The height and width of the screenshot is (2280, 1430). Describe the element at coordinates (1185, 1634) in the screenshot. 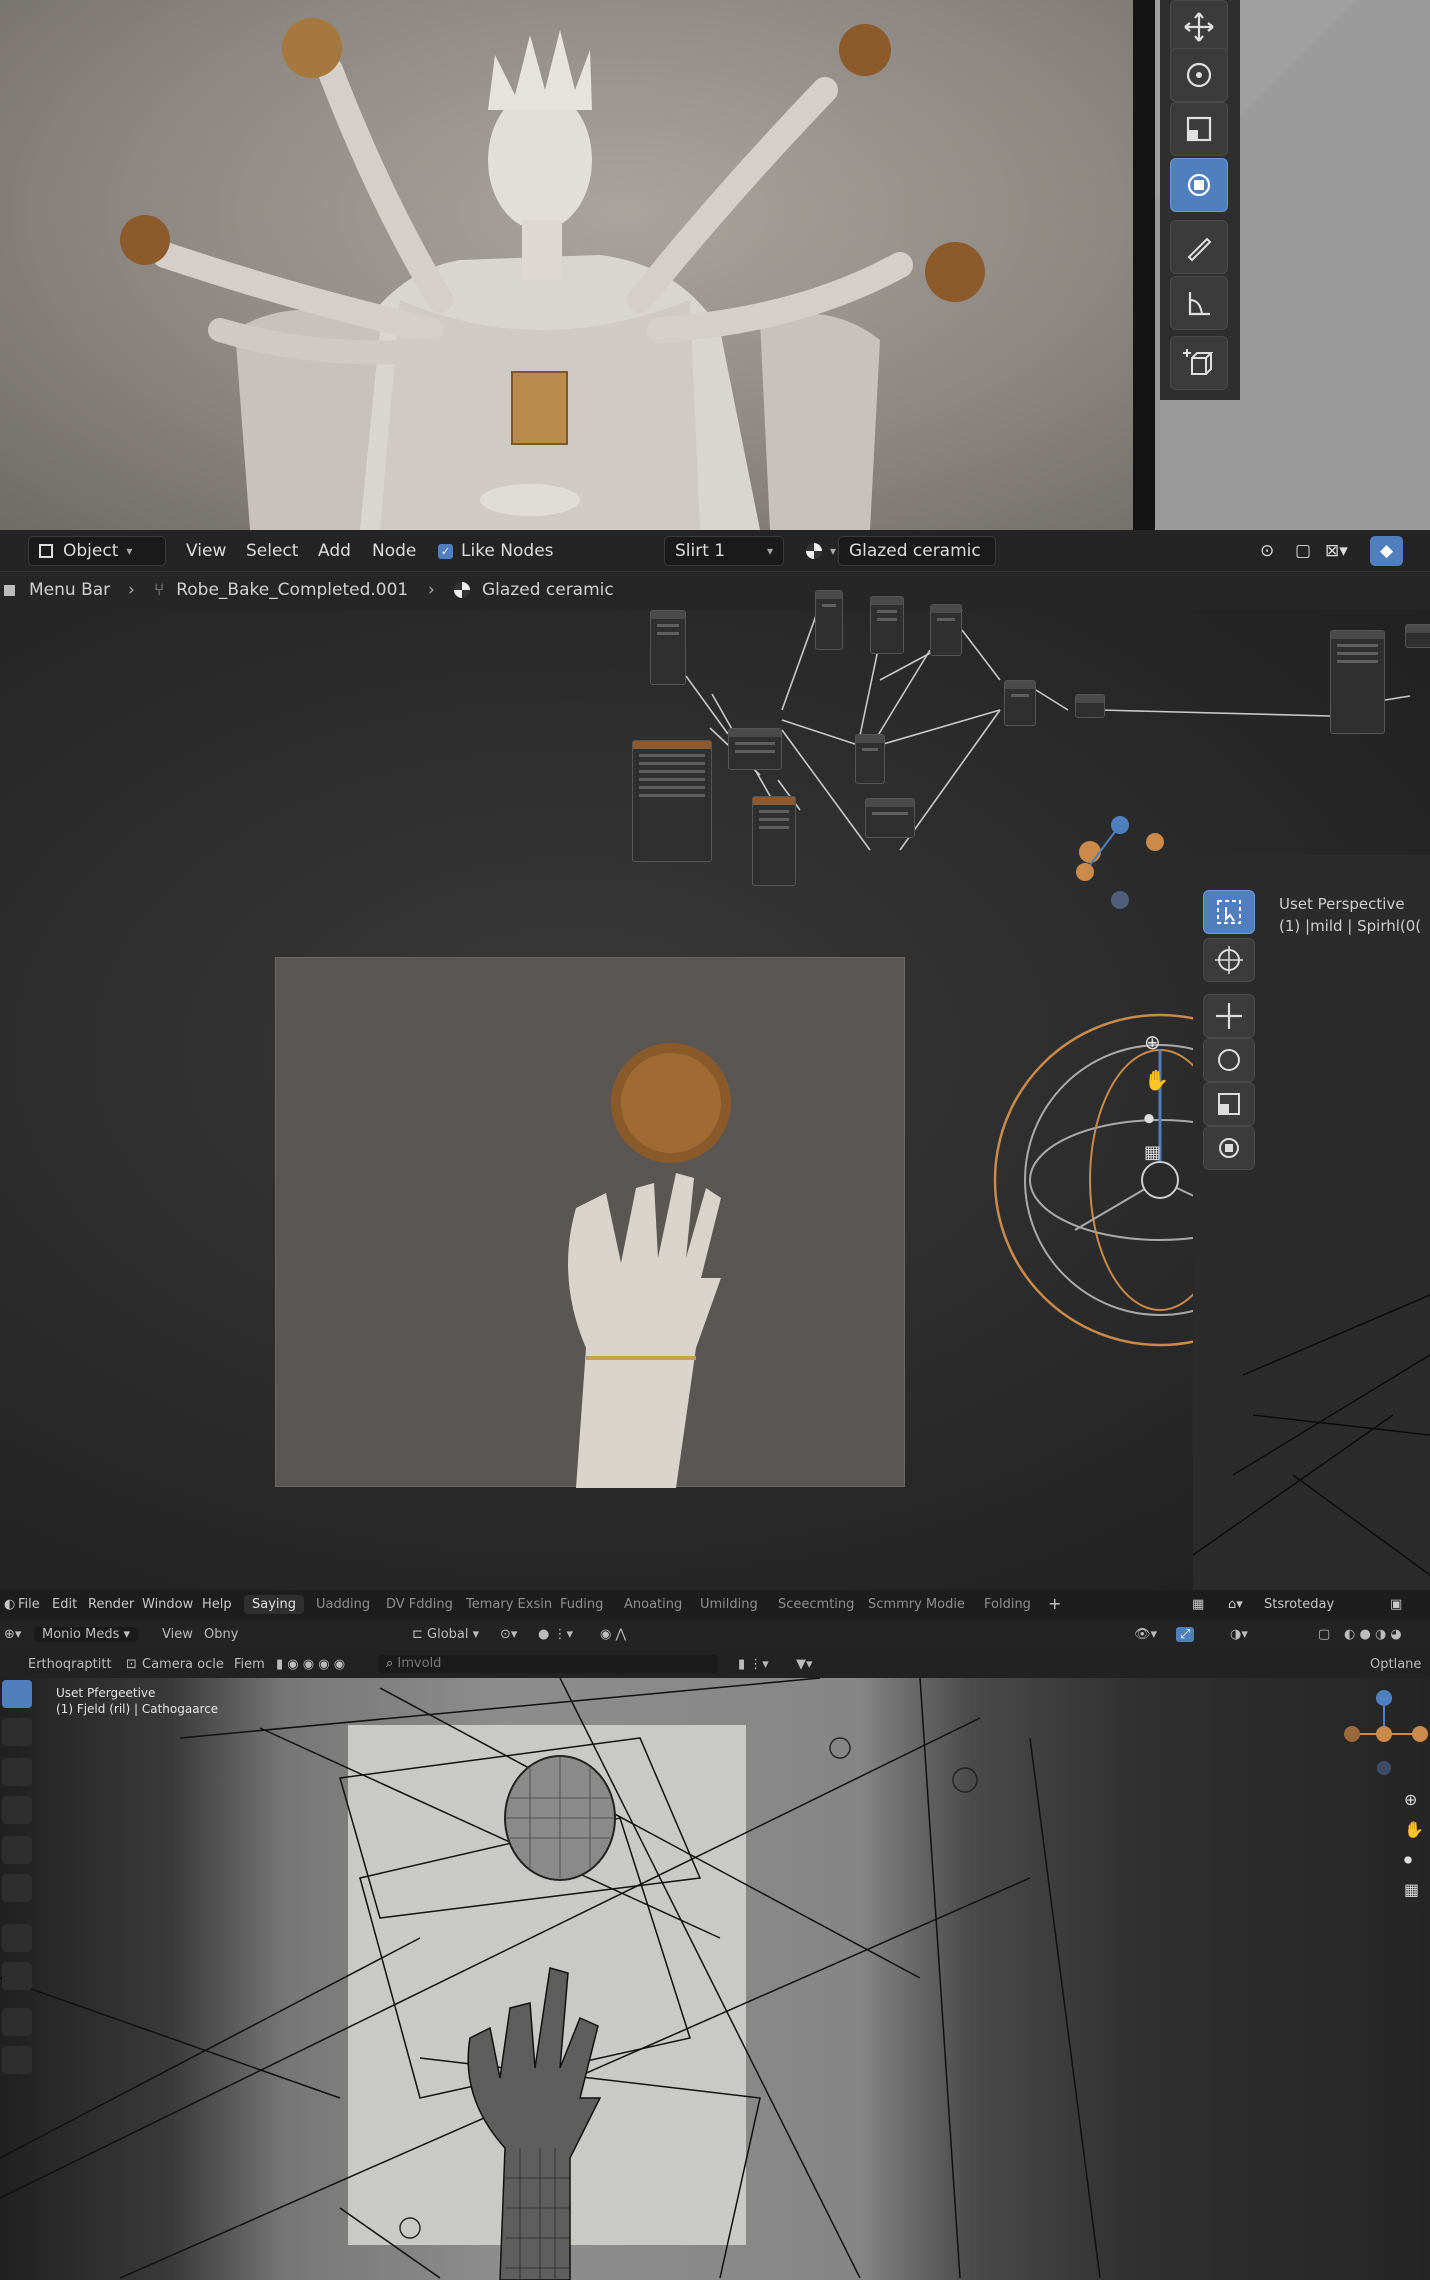

I see `gizmo-toggle-icon: ⤢` at that location.